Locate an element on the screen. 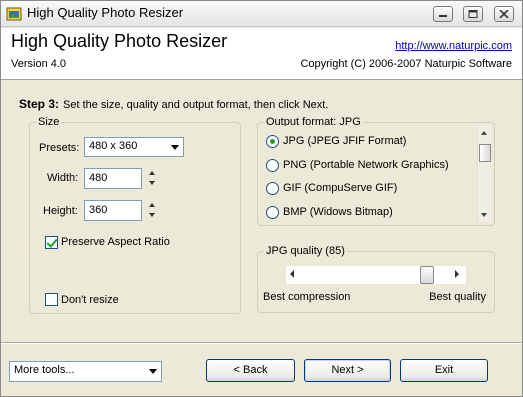 The width and height of the screenshot is (523, 397). format-radio-jpg is located at coordinates (272, 141).